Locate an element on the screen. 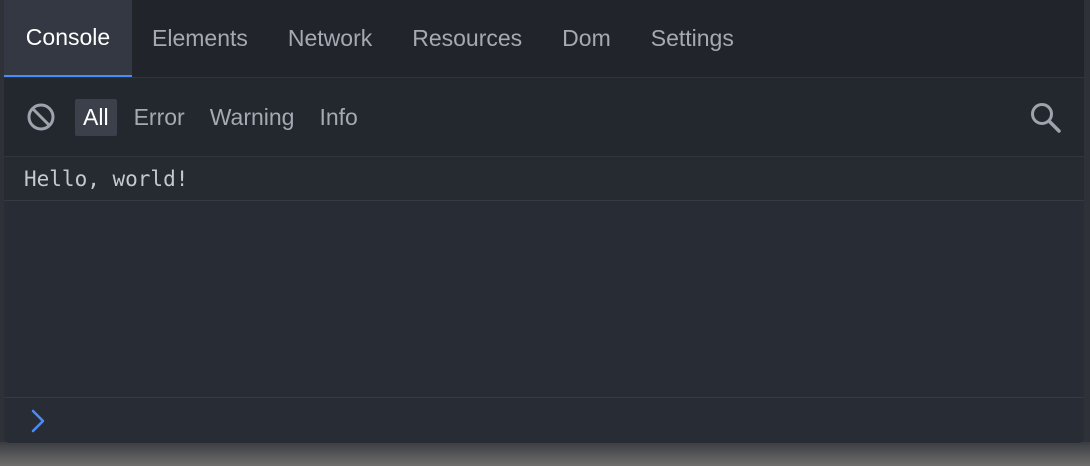  level-filters: All Error Warning Info is located at coordinates (225, 117).